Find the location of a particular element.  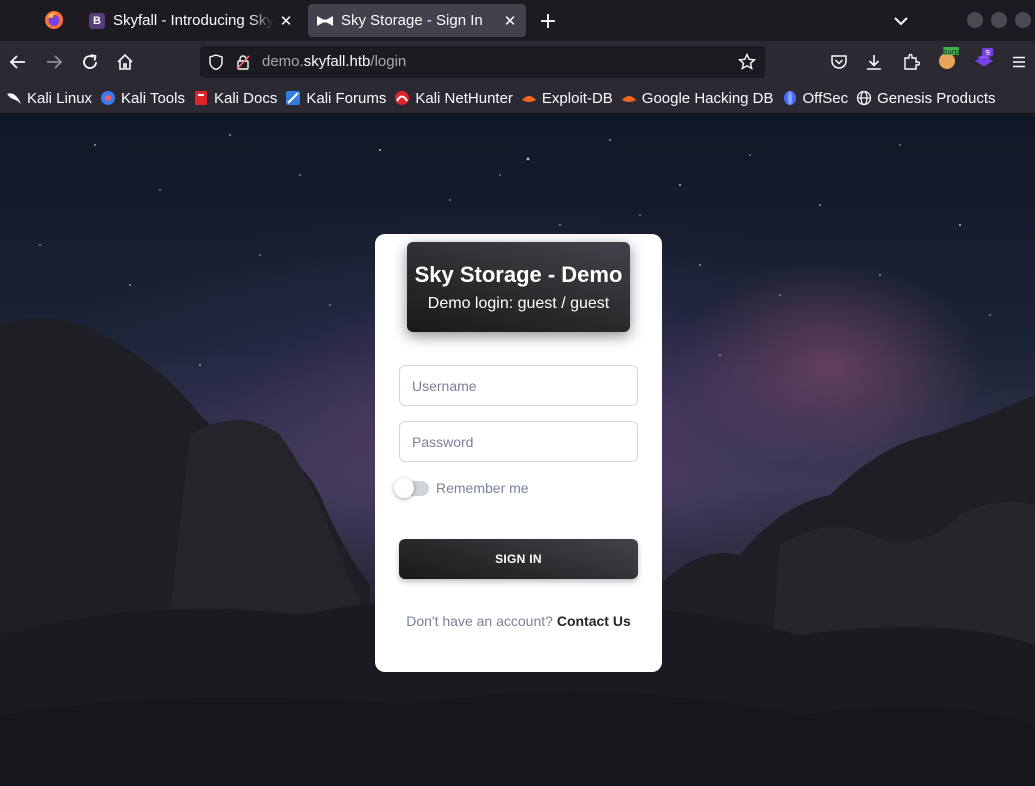

remember-me-toggle is located at coordinates (411, 488).